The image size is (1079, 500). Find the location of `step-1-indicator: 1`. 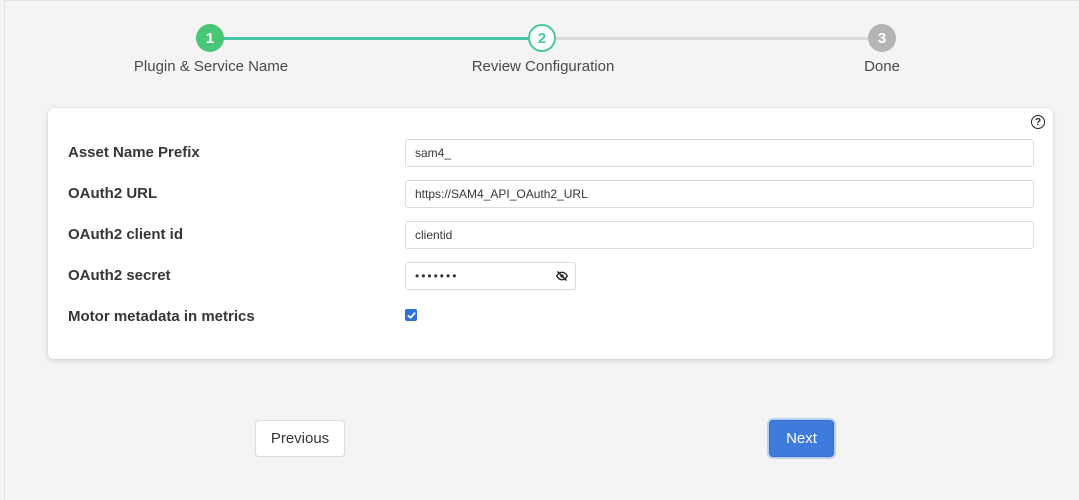

step-1-indicator: 1 is located at coordinates (210, 38).